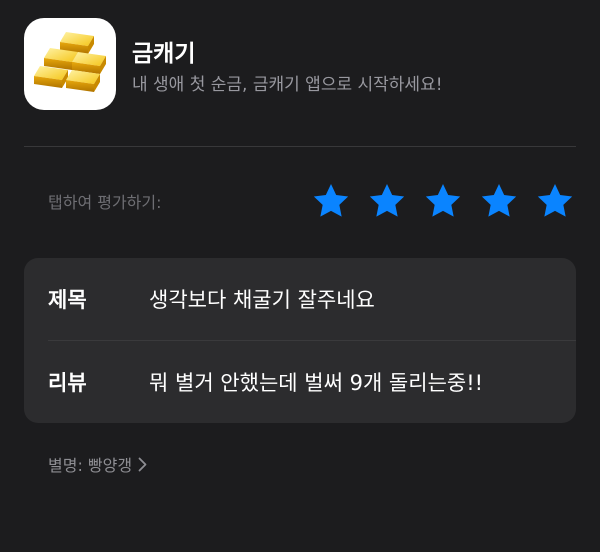 This screenshot has height=552, width=600. I want to click on gold-bars-icon, so click(70, 64).